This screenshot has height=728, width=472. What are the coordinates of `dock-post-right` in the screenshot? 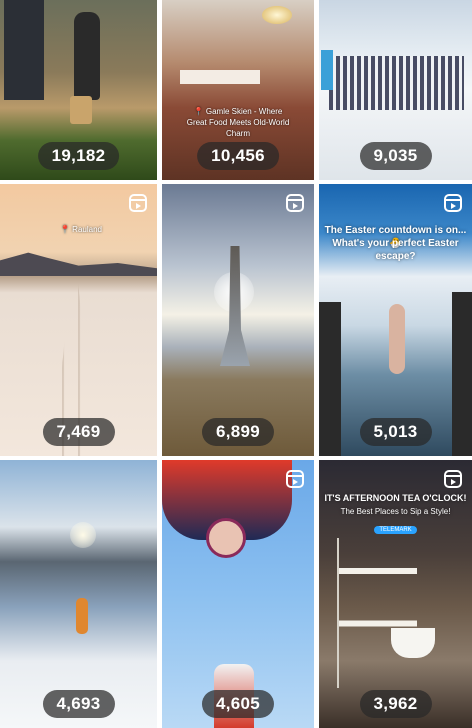 It's located at (462, 374).